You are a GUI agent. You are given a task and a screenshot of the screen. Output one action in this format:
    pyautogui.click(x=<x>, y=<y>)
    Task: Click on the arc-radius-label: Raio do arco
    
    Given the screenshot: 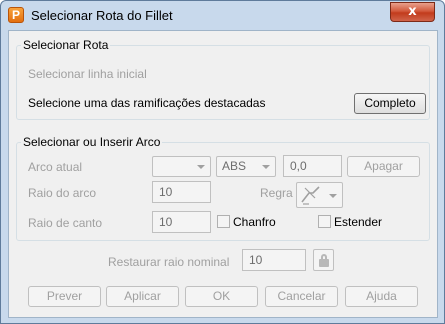 What is the action you would take?
    pyautogui.click(x=62, y=193)
    